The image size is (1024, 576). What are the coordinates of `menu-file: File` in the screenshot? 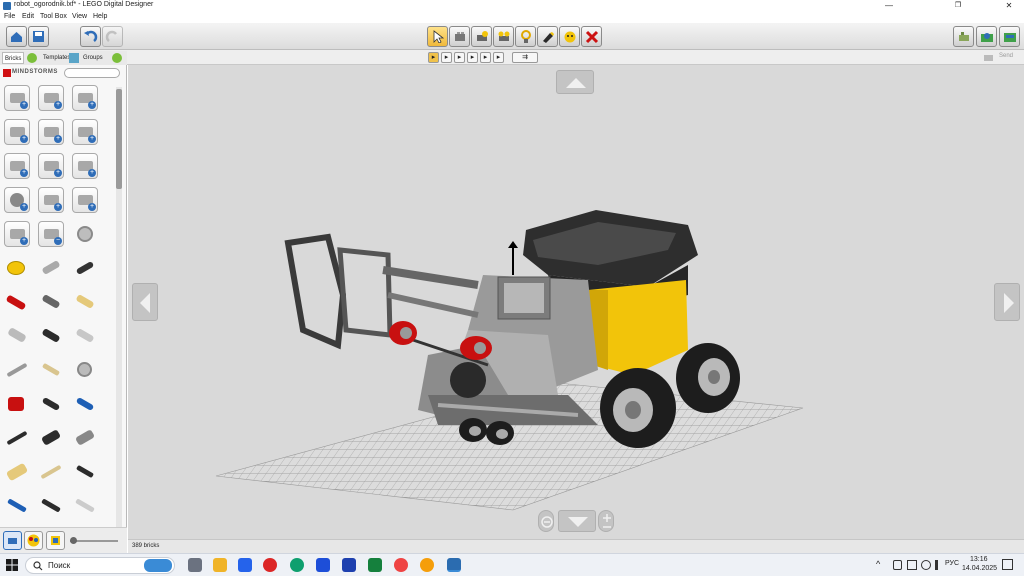 It's located at (9, 16).